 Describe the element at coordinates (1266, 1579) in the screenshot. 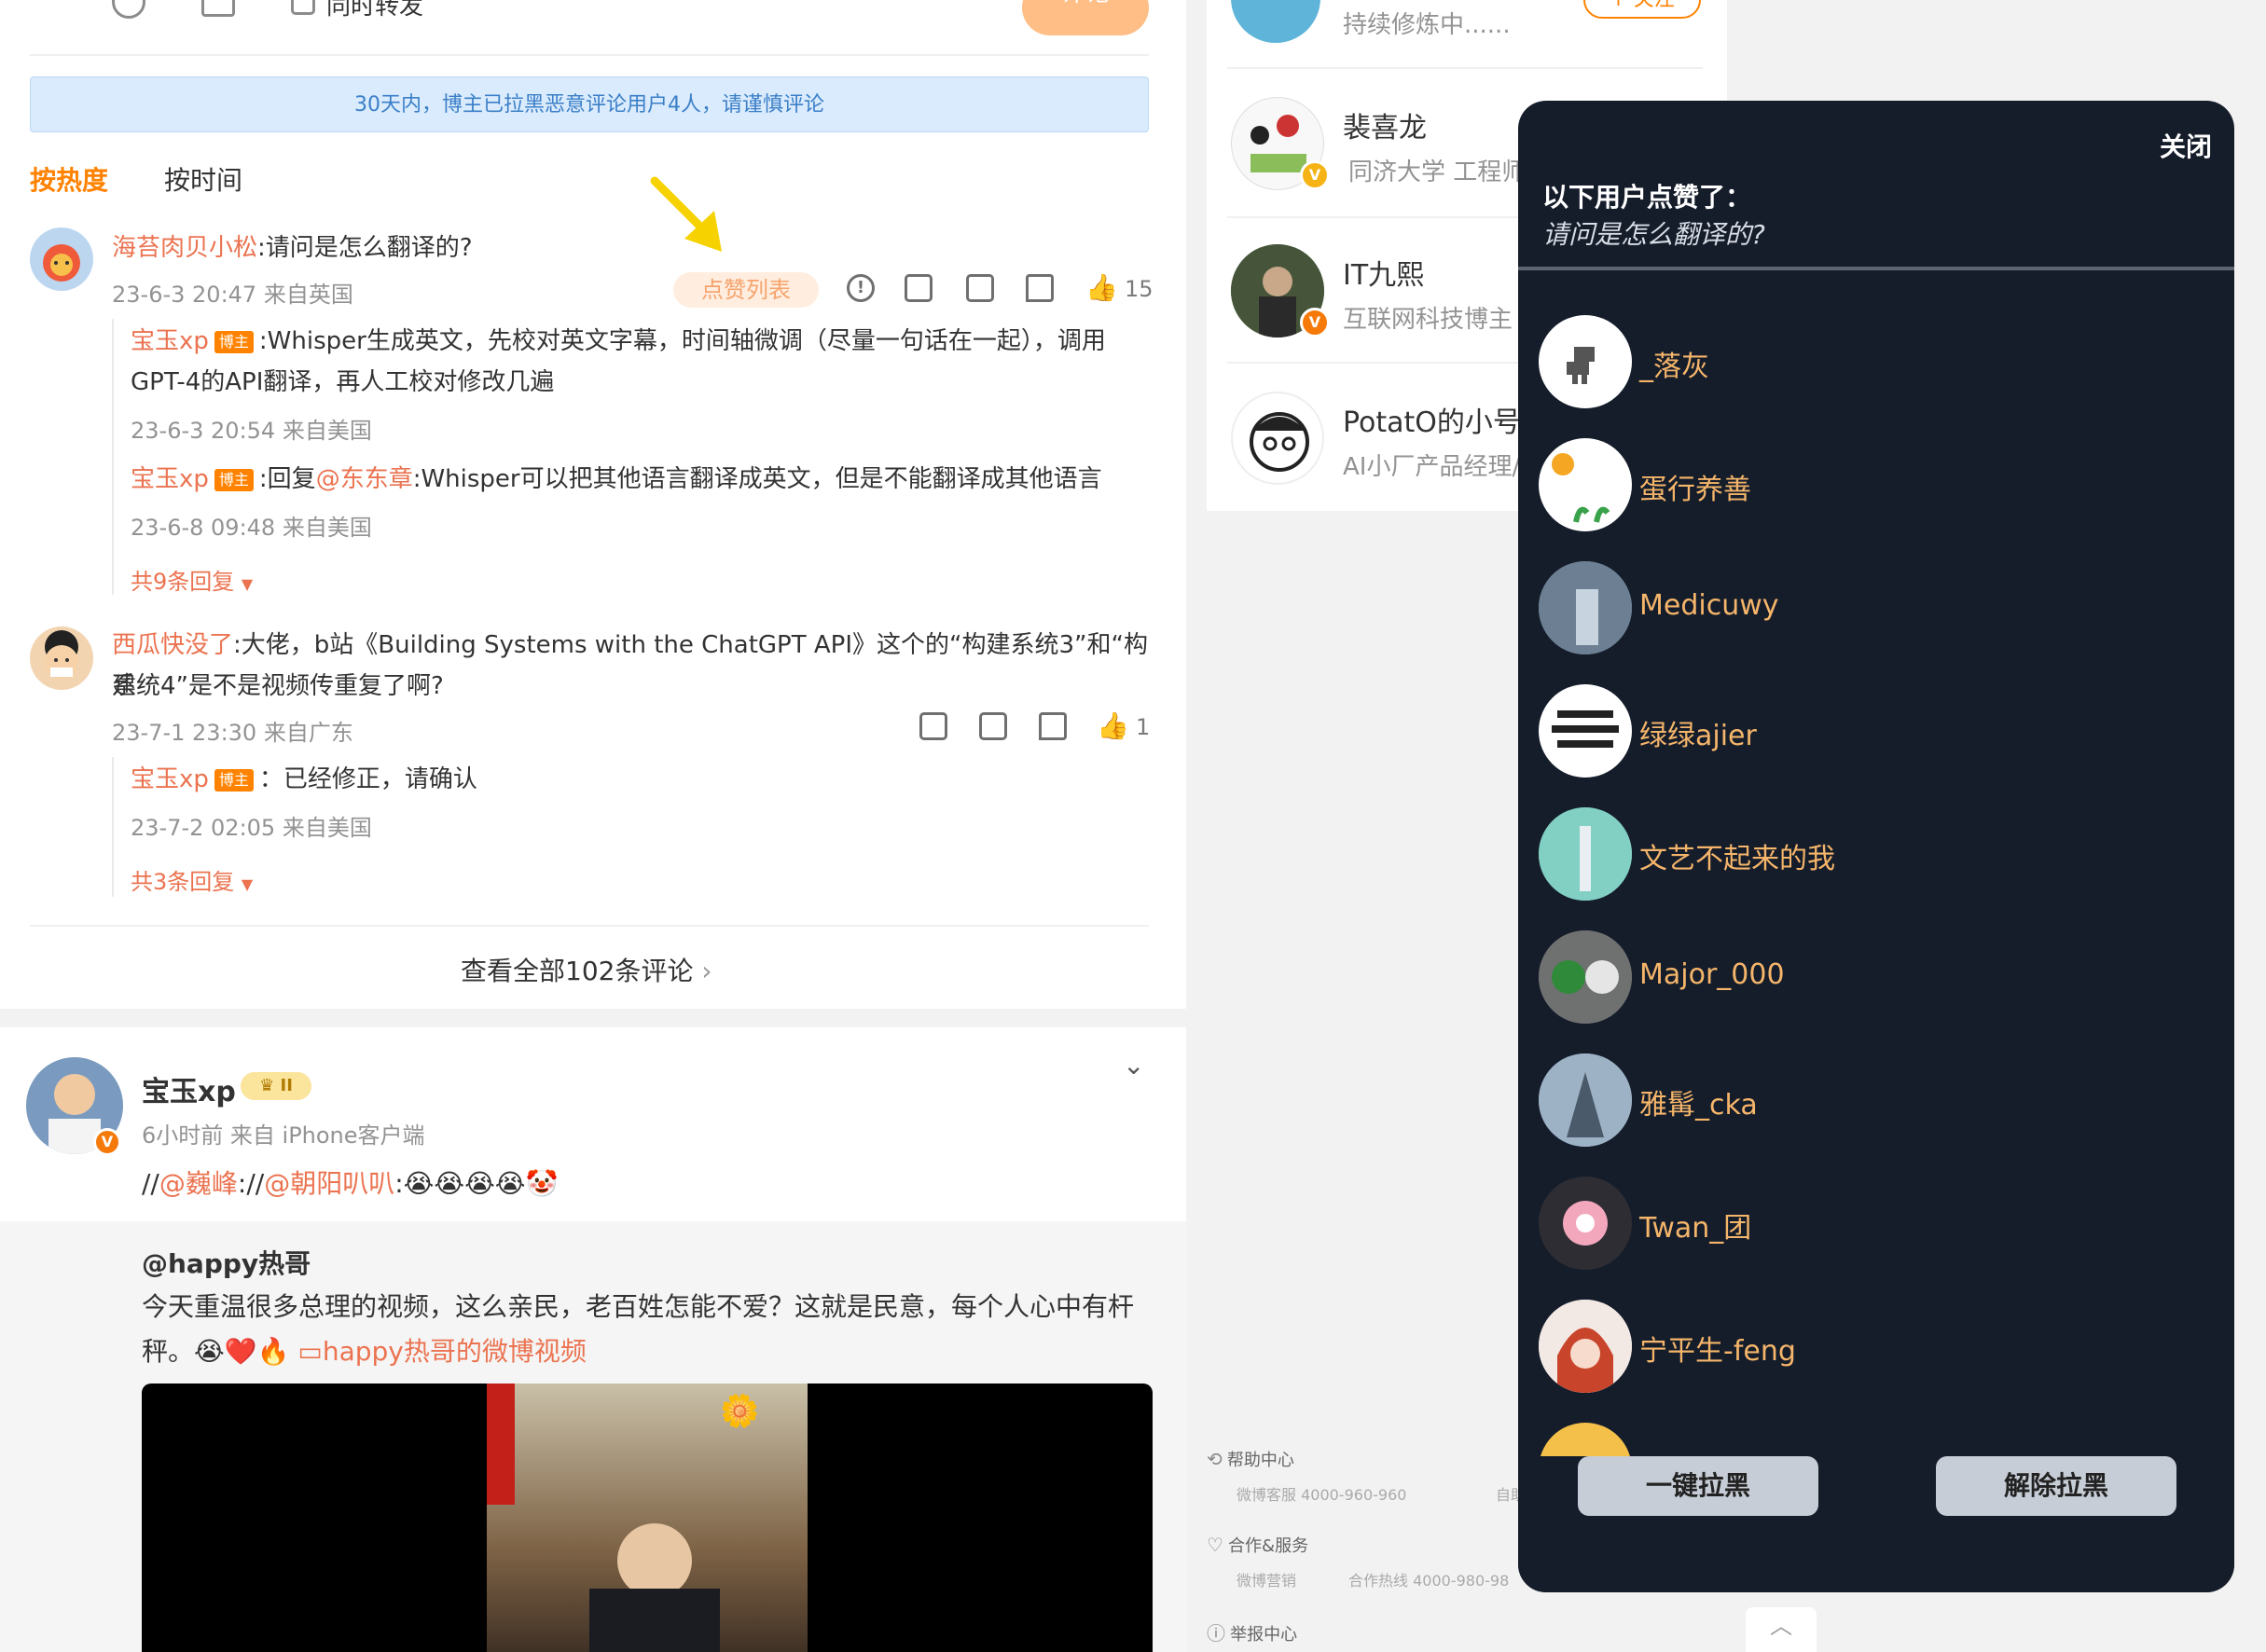

I see `marketing-link: 微博营销` at that location.